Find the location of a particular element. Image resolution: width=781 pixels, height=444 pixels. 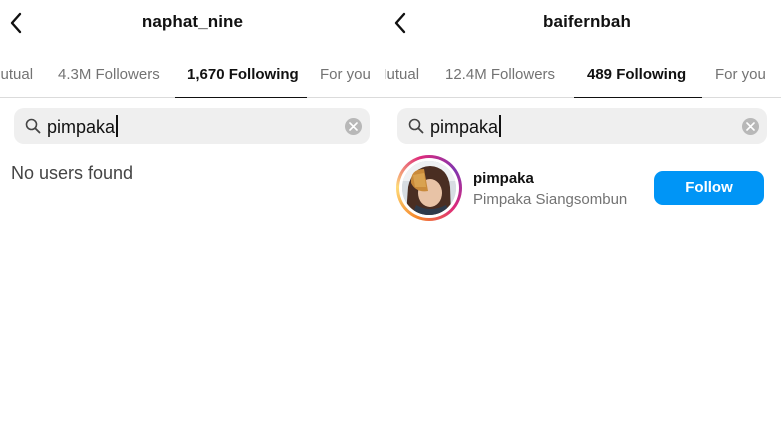

header: naphat_nine is located at coordinates (192, 23).